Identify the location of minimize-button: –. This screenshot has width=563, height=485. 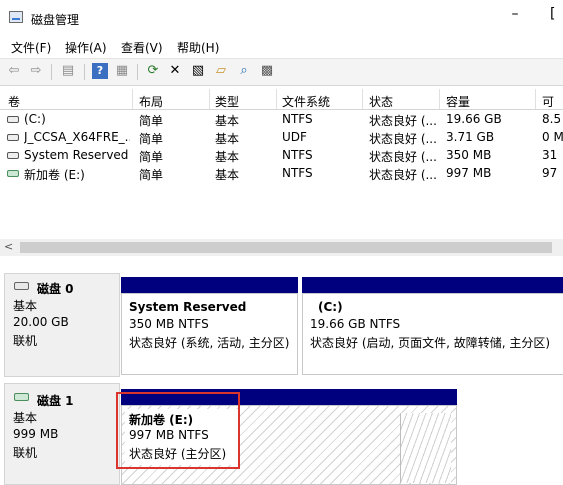
(515, 14).